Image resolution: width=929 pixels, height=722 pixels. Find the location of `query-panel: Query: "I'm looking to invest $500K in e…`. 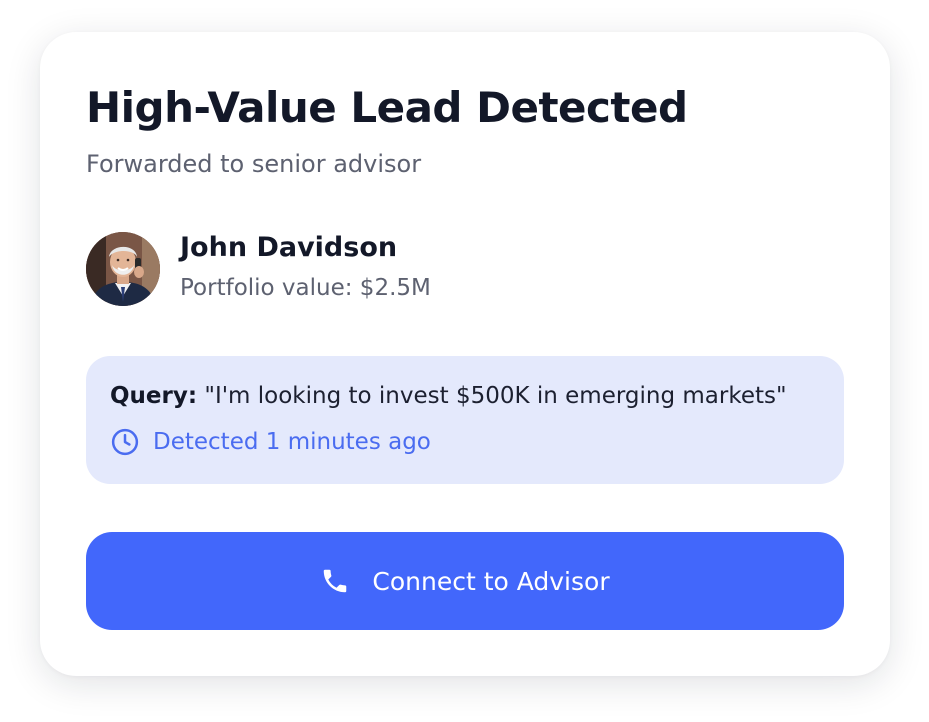

query-panel: Query: "I'm looking to invest $500K in e… is located at coordinates (465, 420).